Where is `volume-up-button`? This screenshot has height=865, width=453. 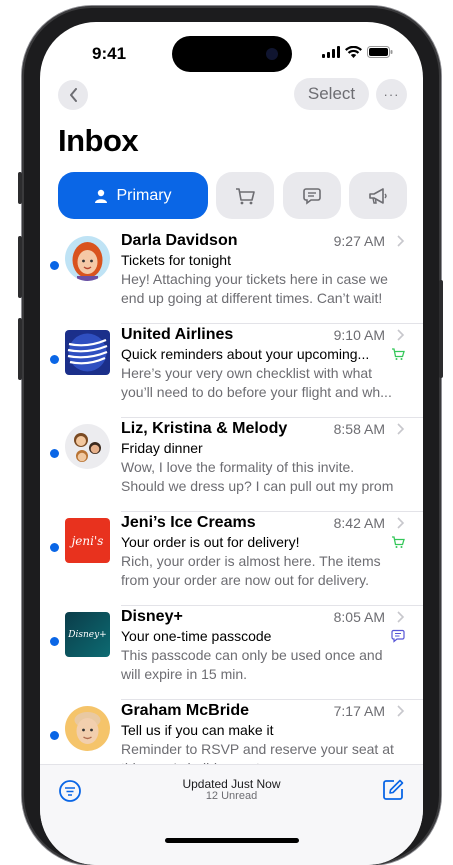
volume-up-button is located at coordinates (20, 267).